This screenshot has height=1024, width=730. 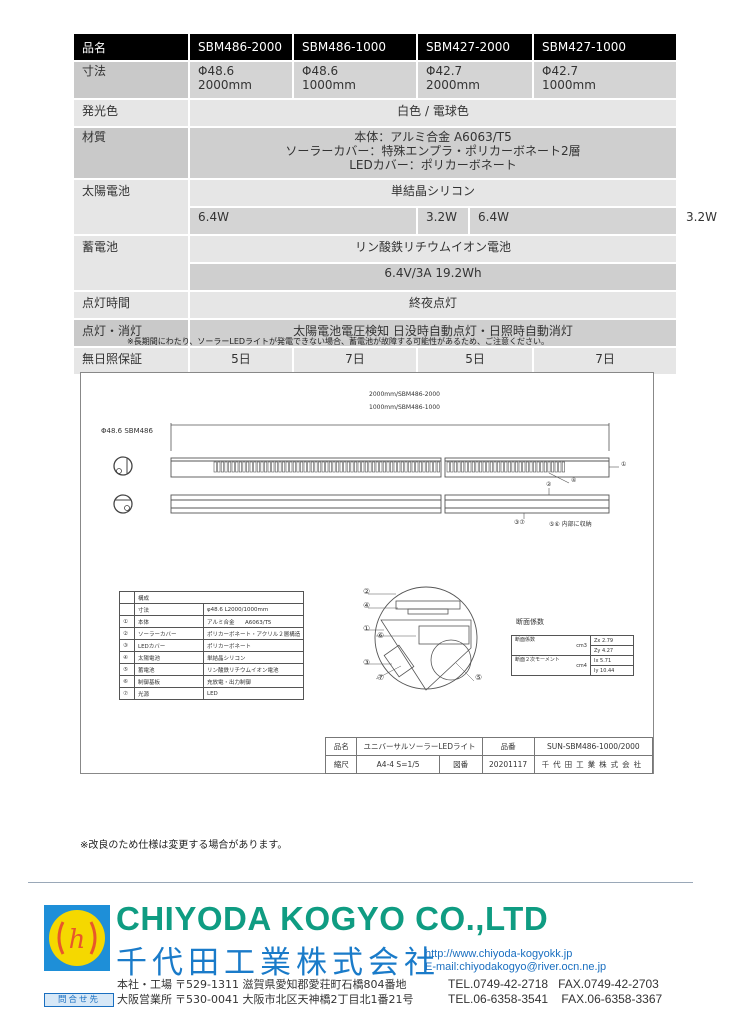 What do you see at coordinates (574, 480) in the screenshot?
I see `callout-4: ④` at bounding box center [574, 480].